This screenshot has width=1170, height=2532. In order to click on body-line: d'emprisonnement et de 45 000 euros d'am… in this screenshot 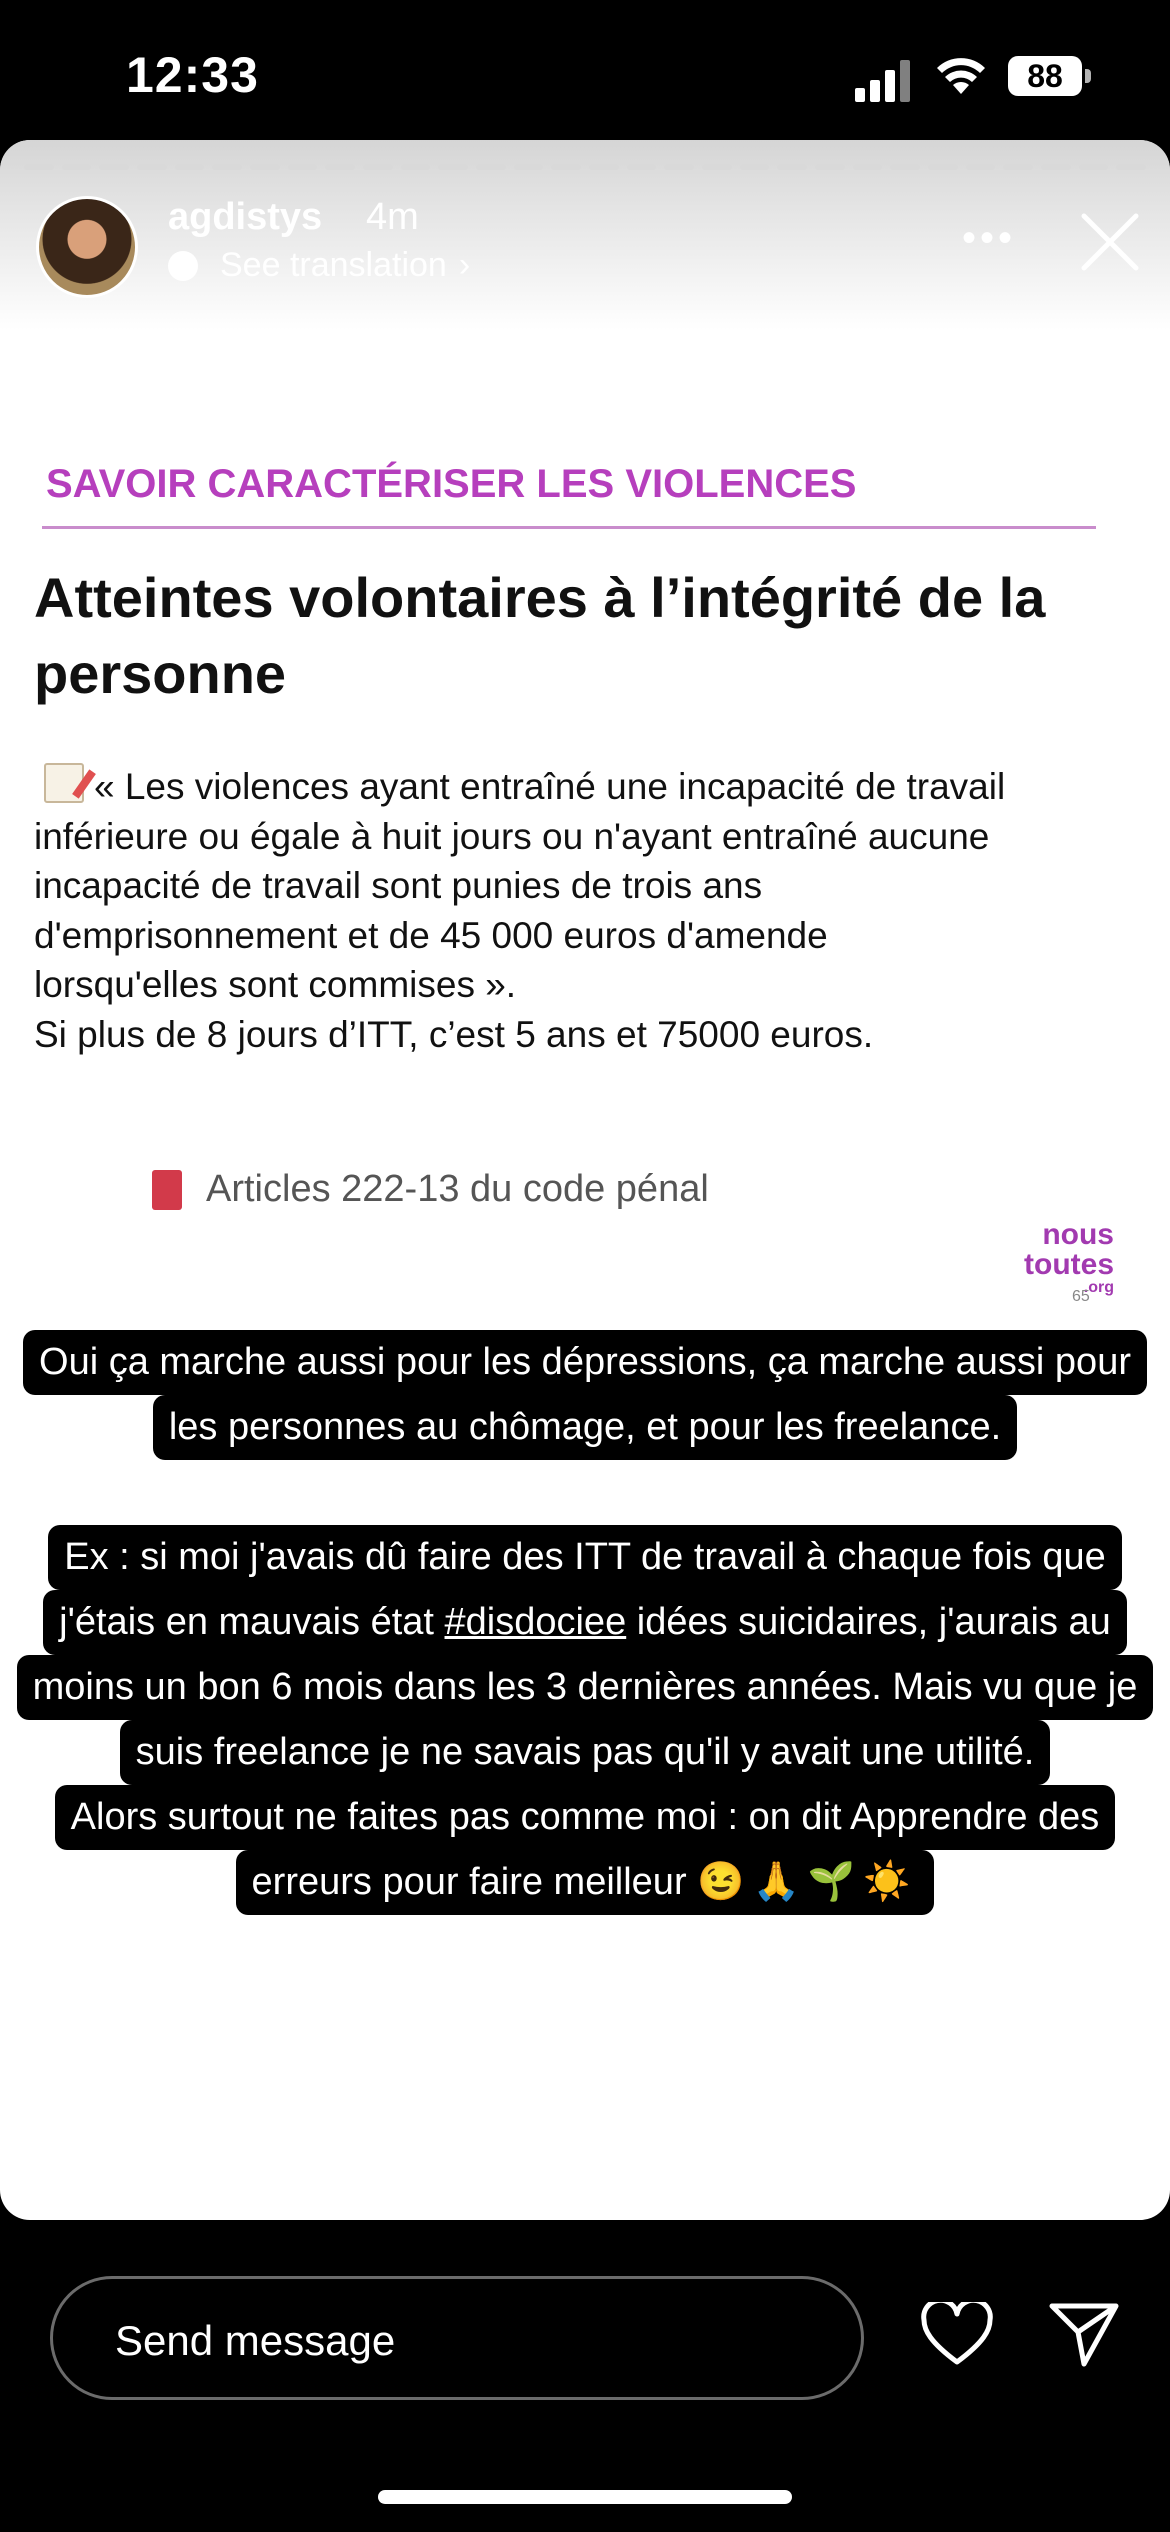, I will do `click(431, 935)`.